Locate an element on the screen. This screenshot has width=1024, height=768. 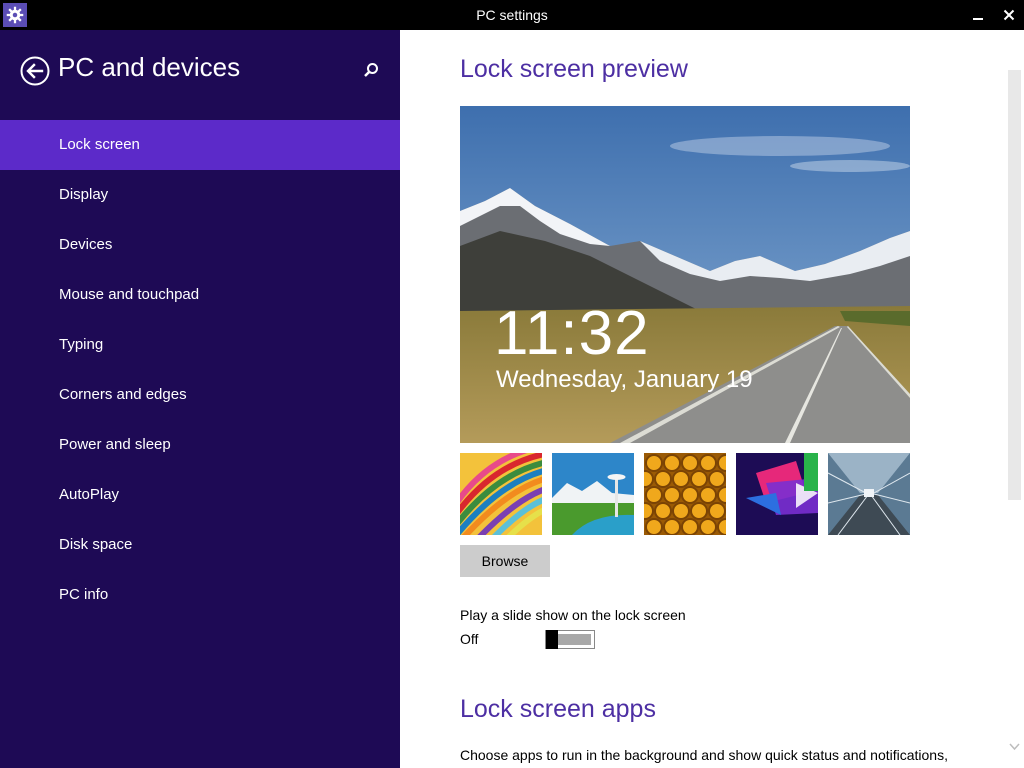
toggle-knob is located at coordinates (552, 639).